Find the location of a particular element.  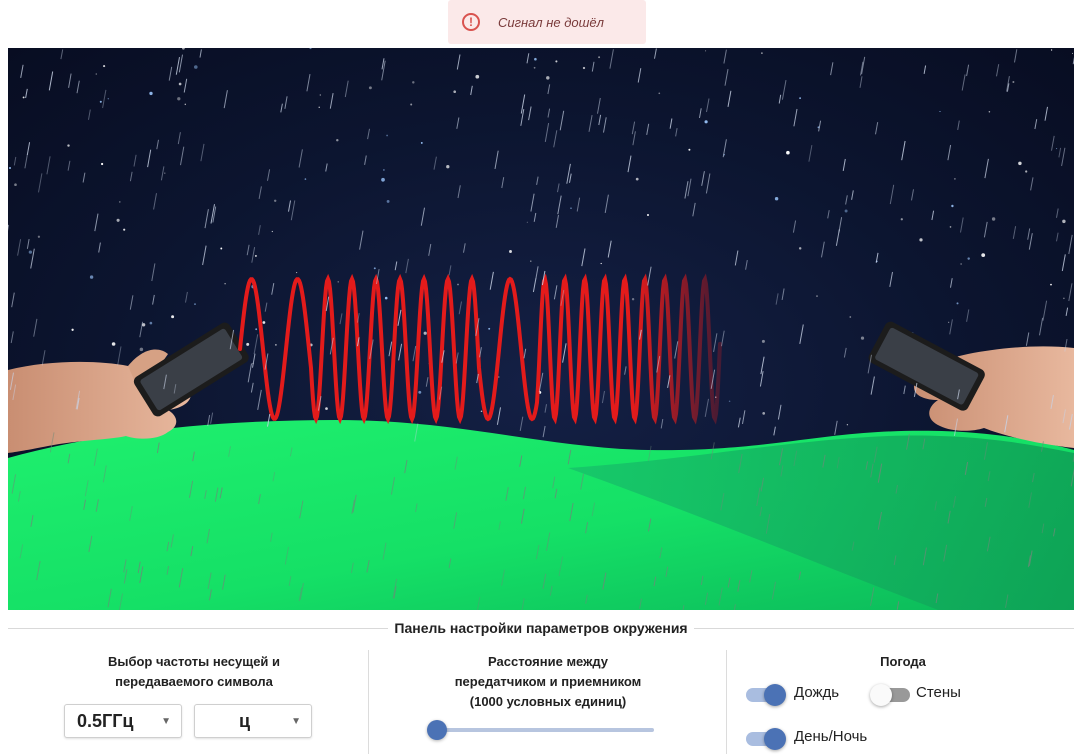

distance-slider-thumb is located at coordinates (437, 730).